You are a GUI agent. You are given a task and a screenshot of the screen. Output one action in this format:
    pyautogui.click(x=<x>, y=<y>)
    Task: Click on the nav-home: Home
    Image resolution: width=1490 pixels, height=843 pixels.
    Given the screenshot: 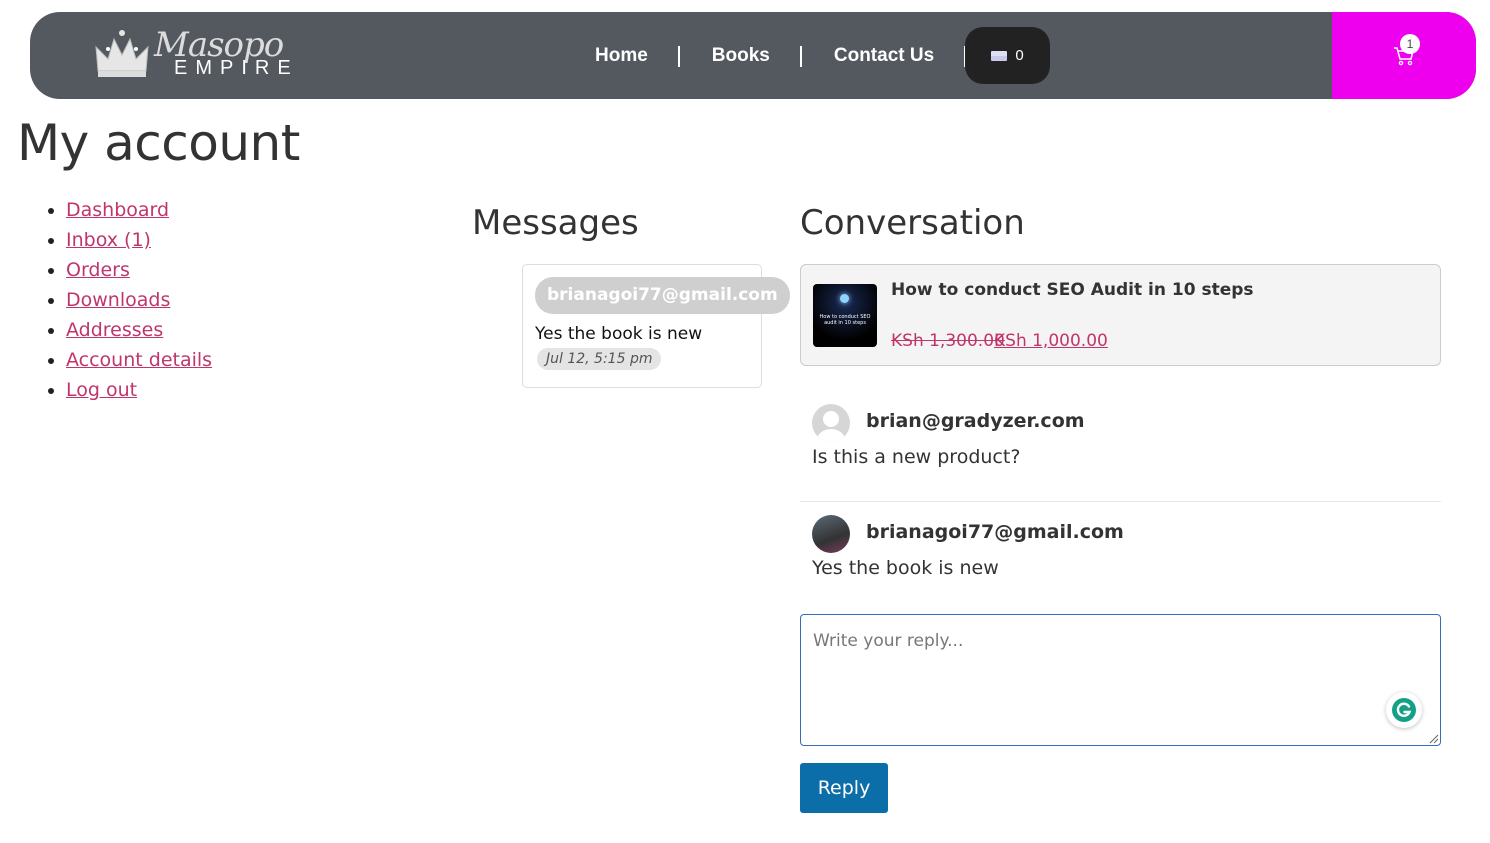 What is the action you would take?
    pyautogui.click(x=621, y=56)
    